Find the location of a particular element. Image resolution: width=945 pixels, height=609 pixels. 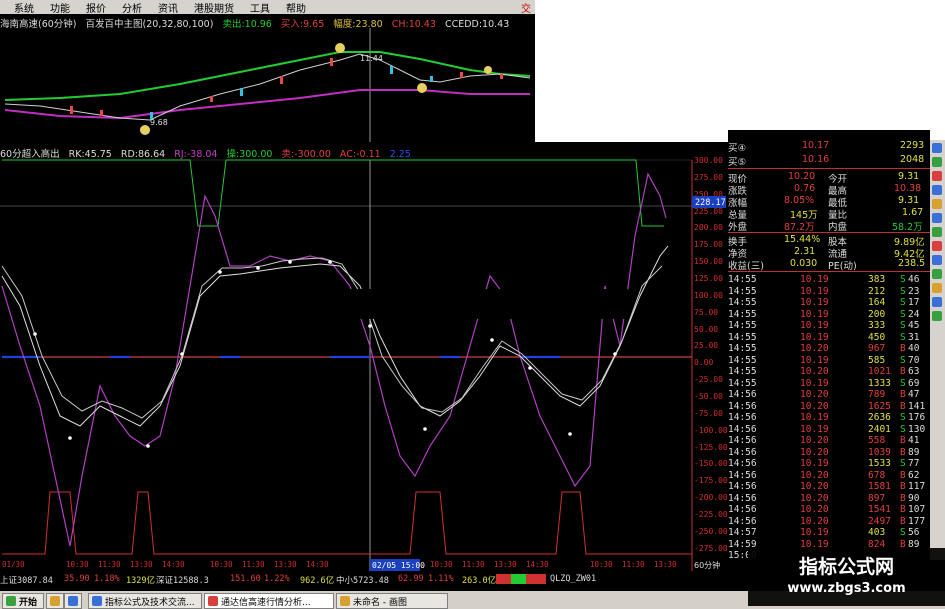

ind-rj: RJ:-38.04 is located at coordinates (196, 154).